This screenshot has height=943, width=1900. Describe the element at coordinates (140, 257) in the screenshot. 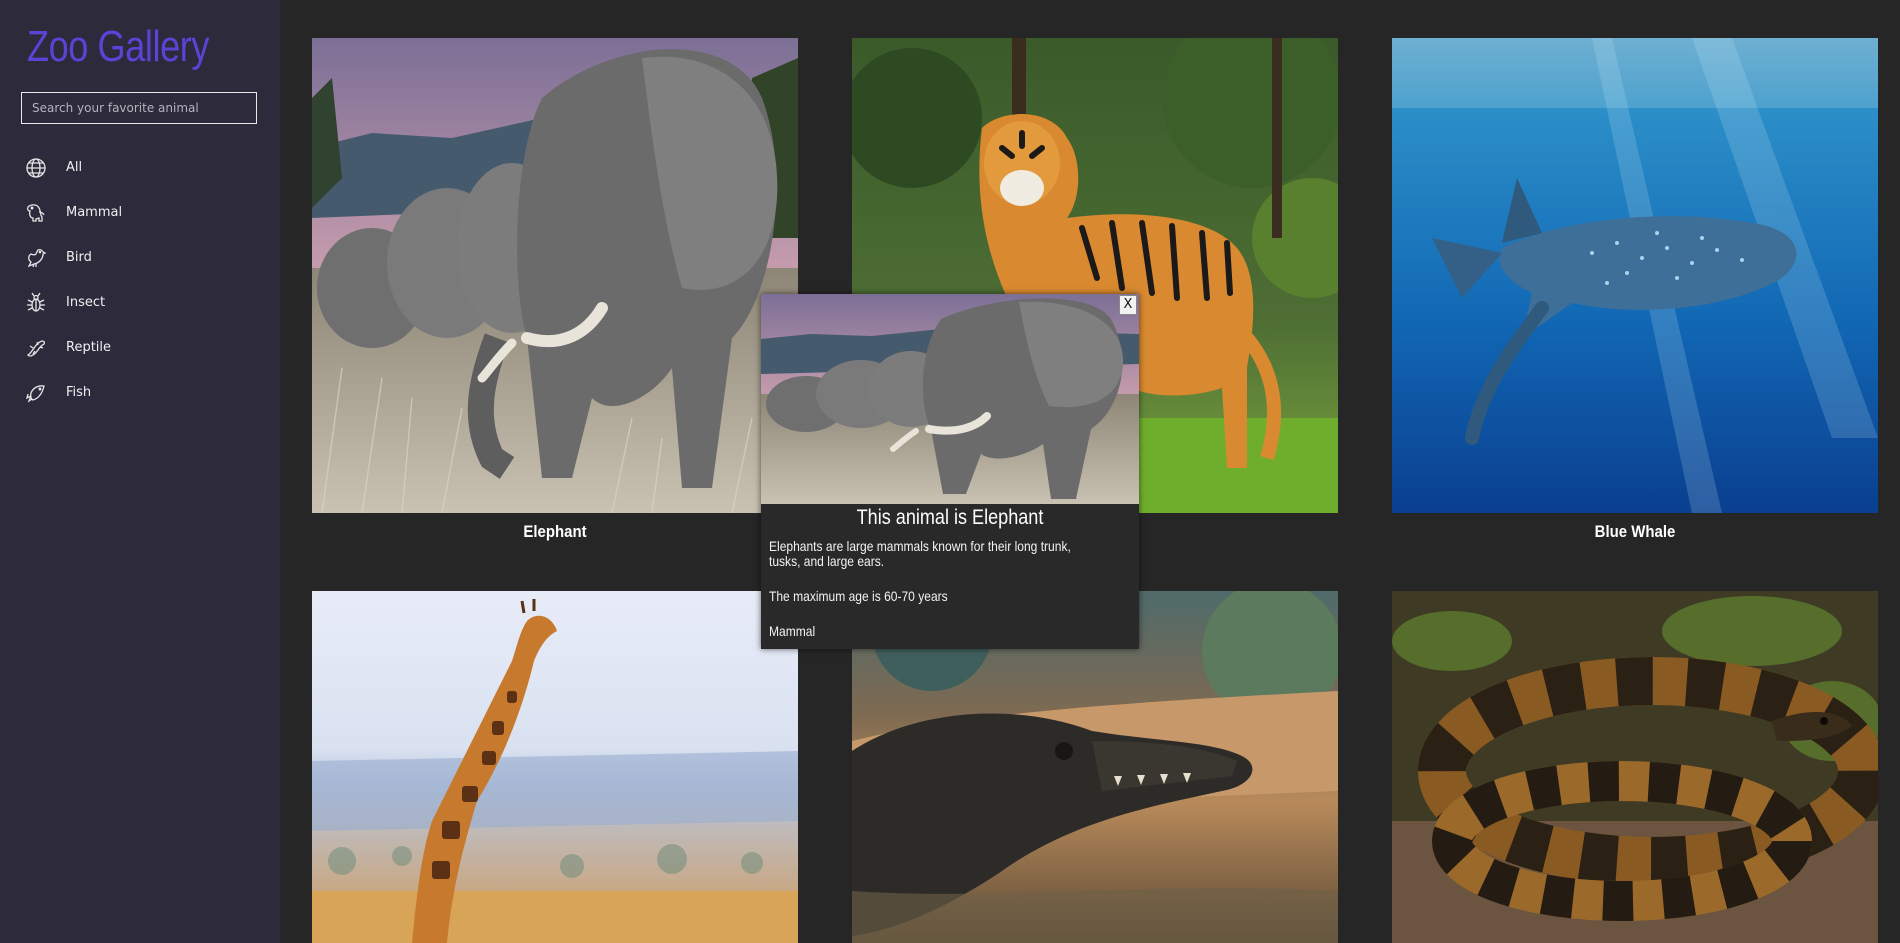

I see `sidebar-item-bird: Bird` at that location.